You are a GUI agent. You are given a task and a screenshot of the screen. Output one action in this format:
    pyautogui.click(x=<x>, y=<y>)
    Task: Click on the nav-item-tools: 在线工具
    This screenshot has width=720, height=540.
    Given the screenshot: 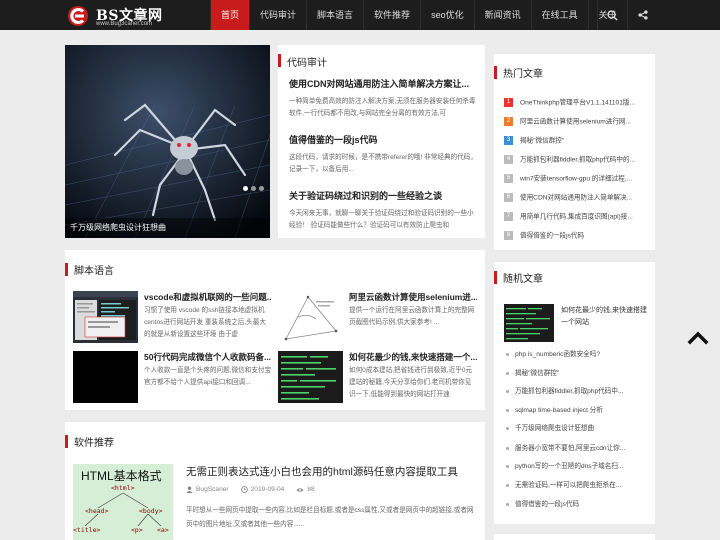 What is the action you would take?
    pyautogui.click(x=559, y=15)
    